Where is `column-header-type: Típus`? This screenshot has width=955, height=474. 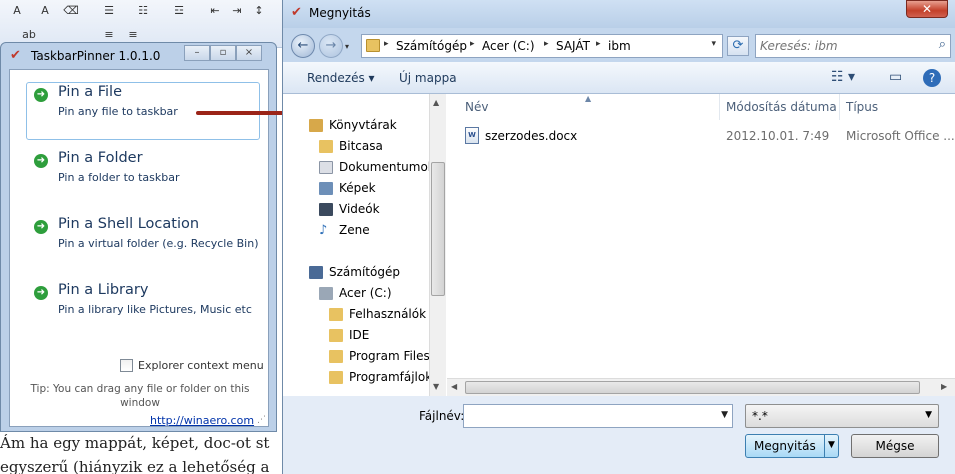 column-header-type: Típus is located at coordinates (862, 107).